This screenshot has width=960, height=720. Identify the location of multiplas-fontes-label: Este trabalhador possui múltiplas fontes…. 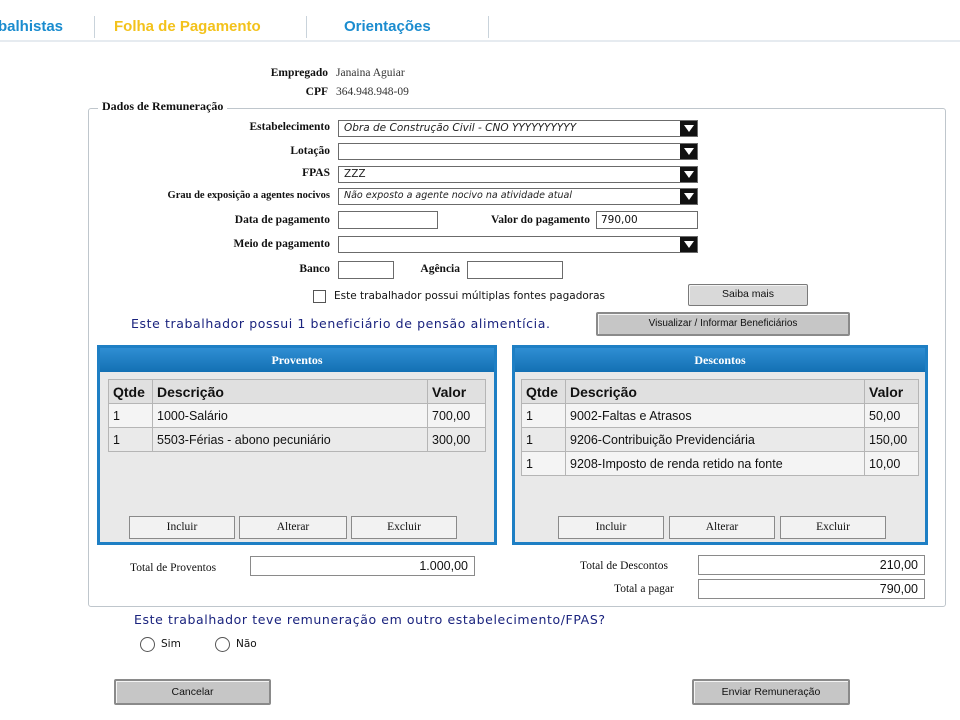
(470, 296).